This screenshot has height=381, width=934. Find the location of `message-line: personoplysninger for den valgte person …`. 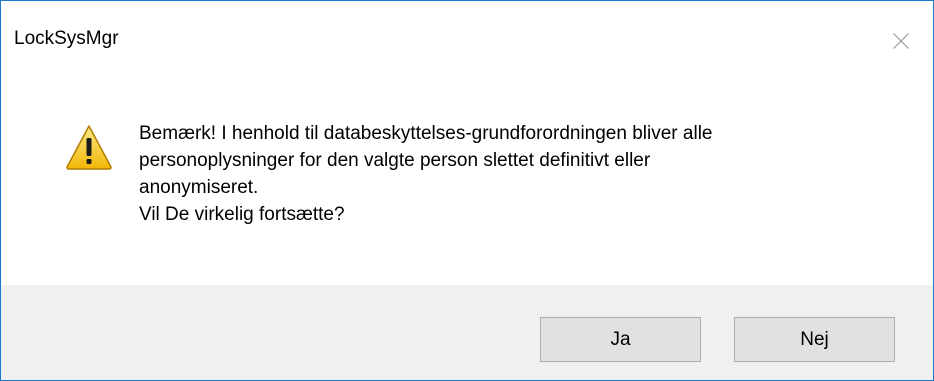

message-line: personoplysninger for den valgte person … is located at coordinates (395, 160).